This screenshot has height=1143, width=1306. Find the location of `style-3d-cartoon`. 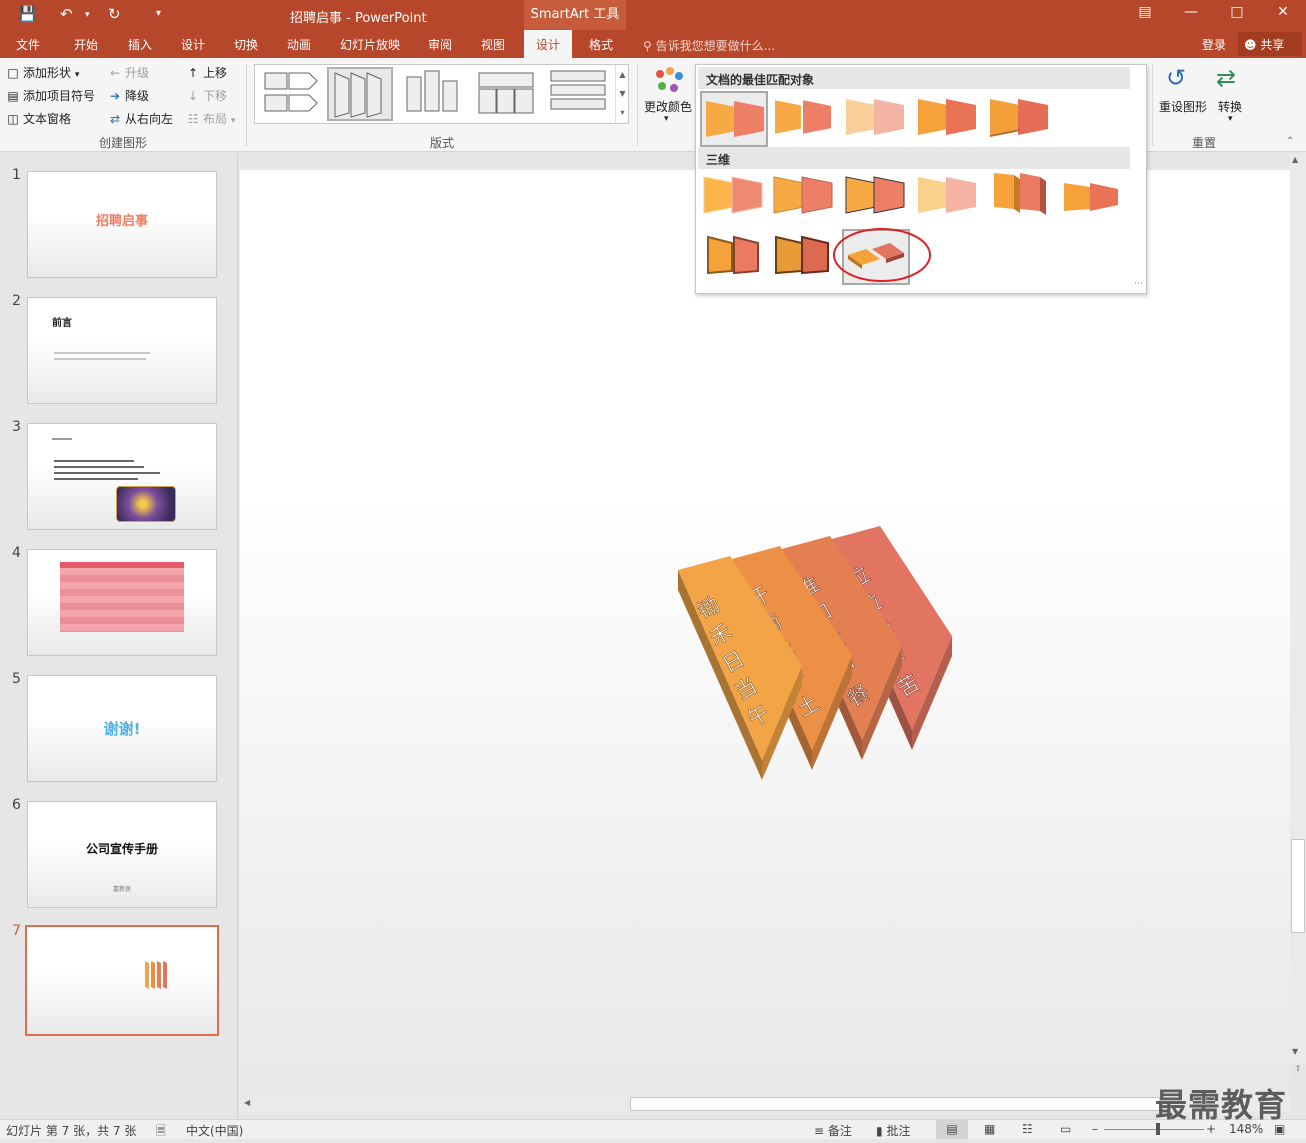

style-3d-cartoon is located at coordinates (876, 197).